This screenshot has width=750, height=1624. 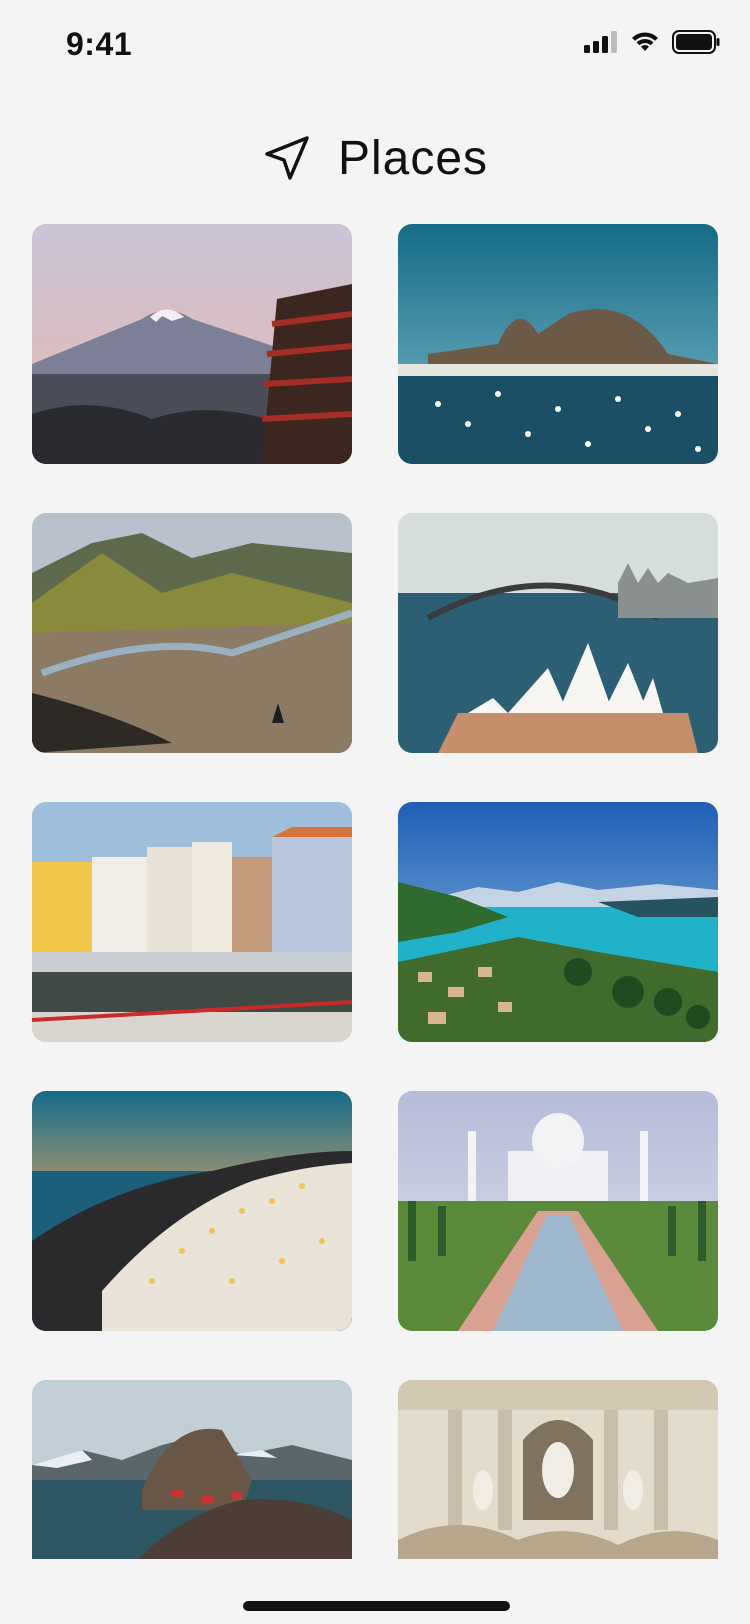 I want to click on place-card-lofoten, so click(x=192, y=1469).